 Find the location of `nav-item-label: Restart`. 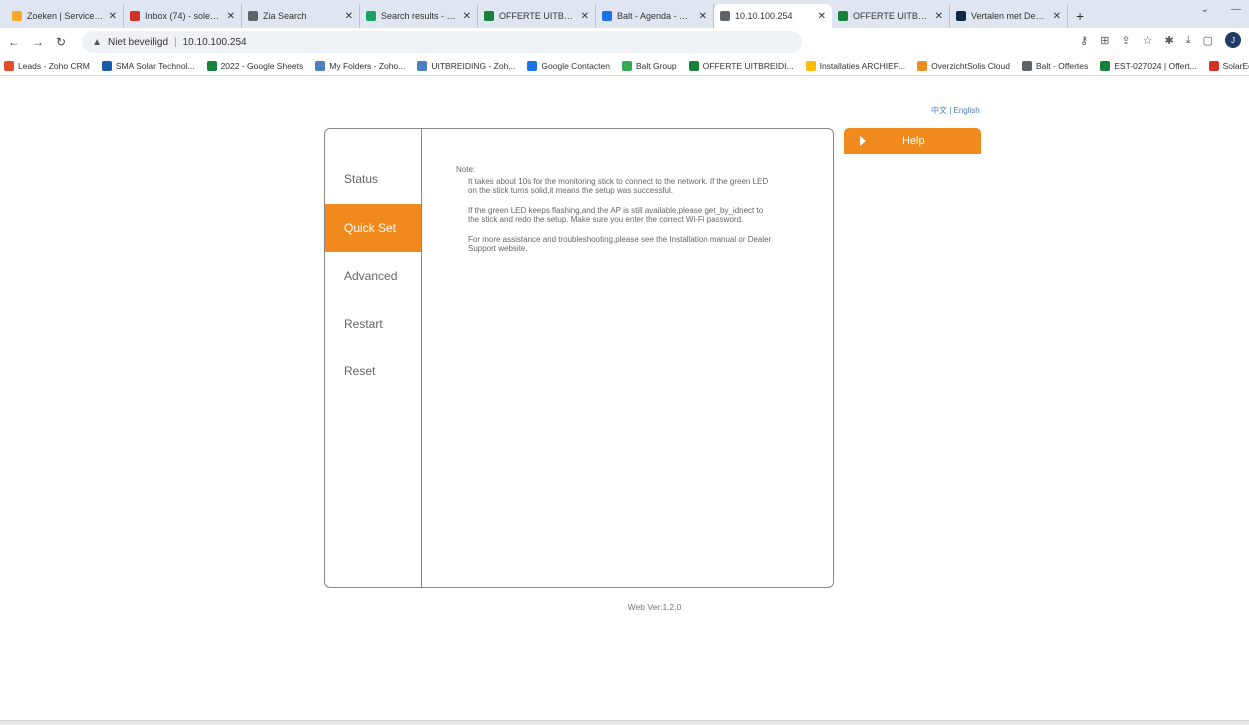

nav-item-label: Restart is located at coordinates (363, 324).